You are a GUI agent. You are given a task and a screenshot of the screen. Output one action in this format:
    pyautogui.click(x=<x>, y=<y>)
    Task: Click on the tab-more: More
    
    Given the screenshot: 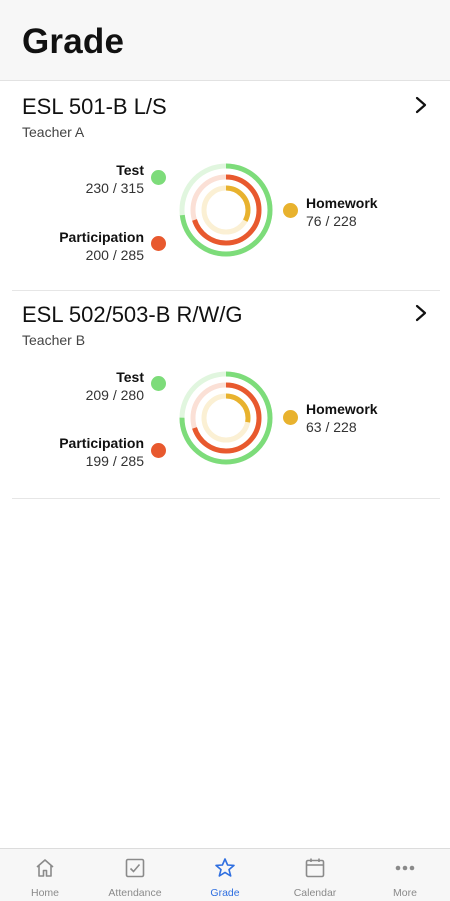 What is the action you would take?
    pyautogui.click(x=405, y=875)
    